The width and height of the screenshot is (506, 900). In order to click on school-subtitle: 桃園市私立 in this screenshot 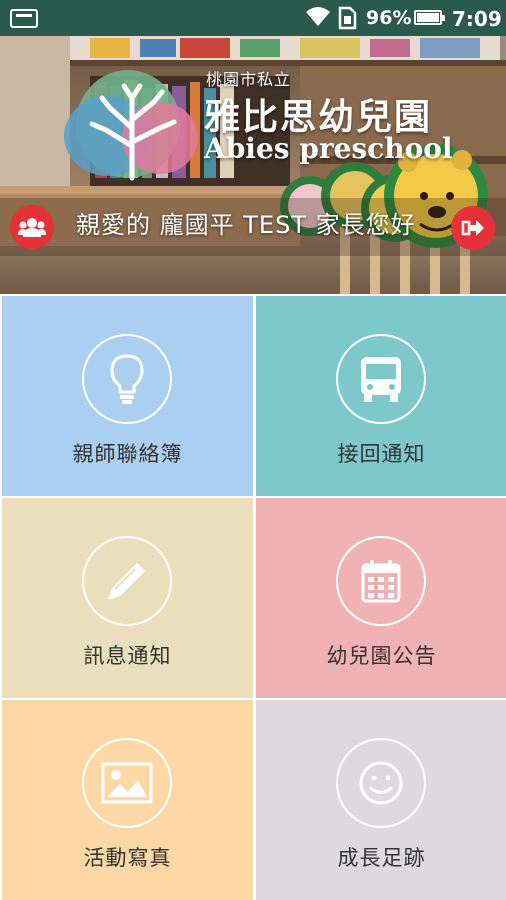, I will do `click(249, 79)`.